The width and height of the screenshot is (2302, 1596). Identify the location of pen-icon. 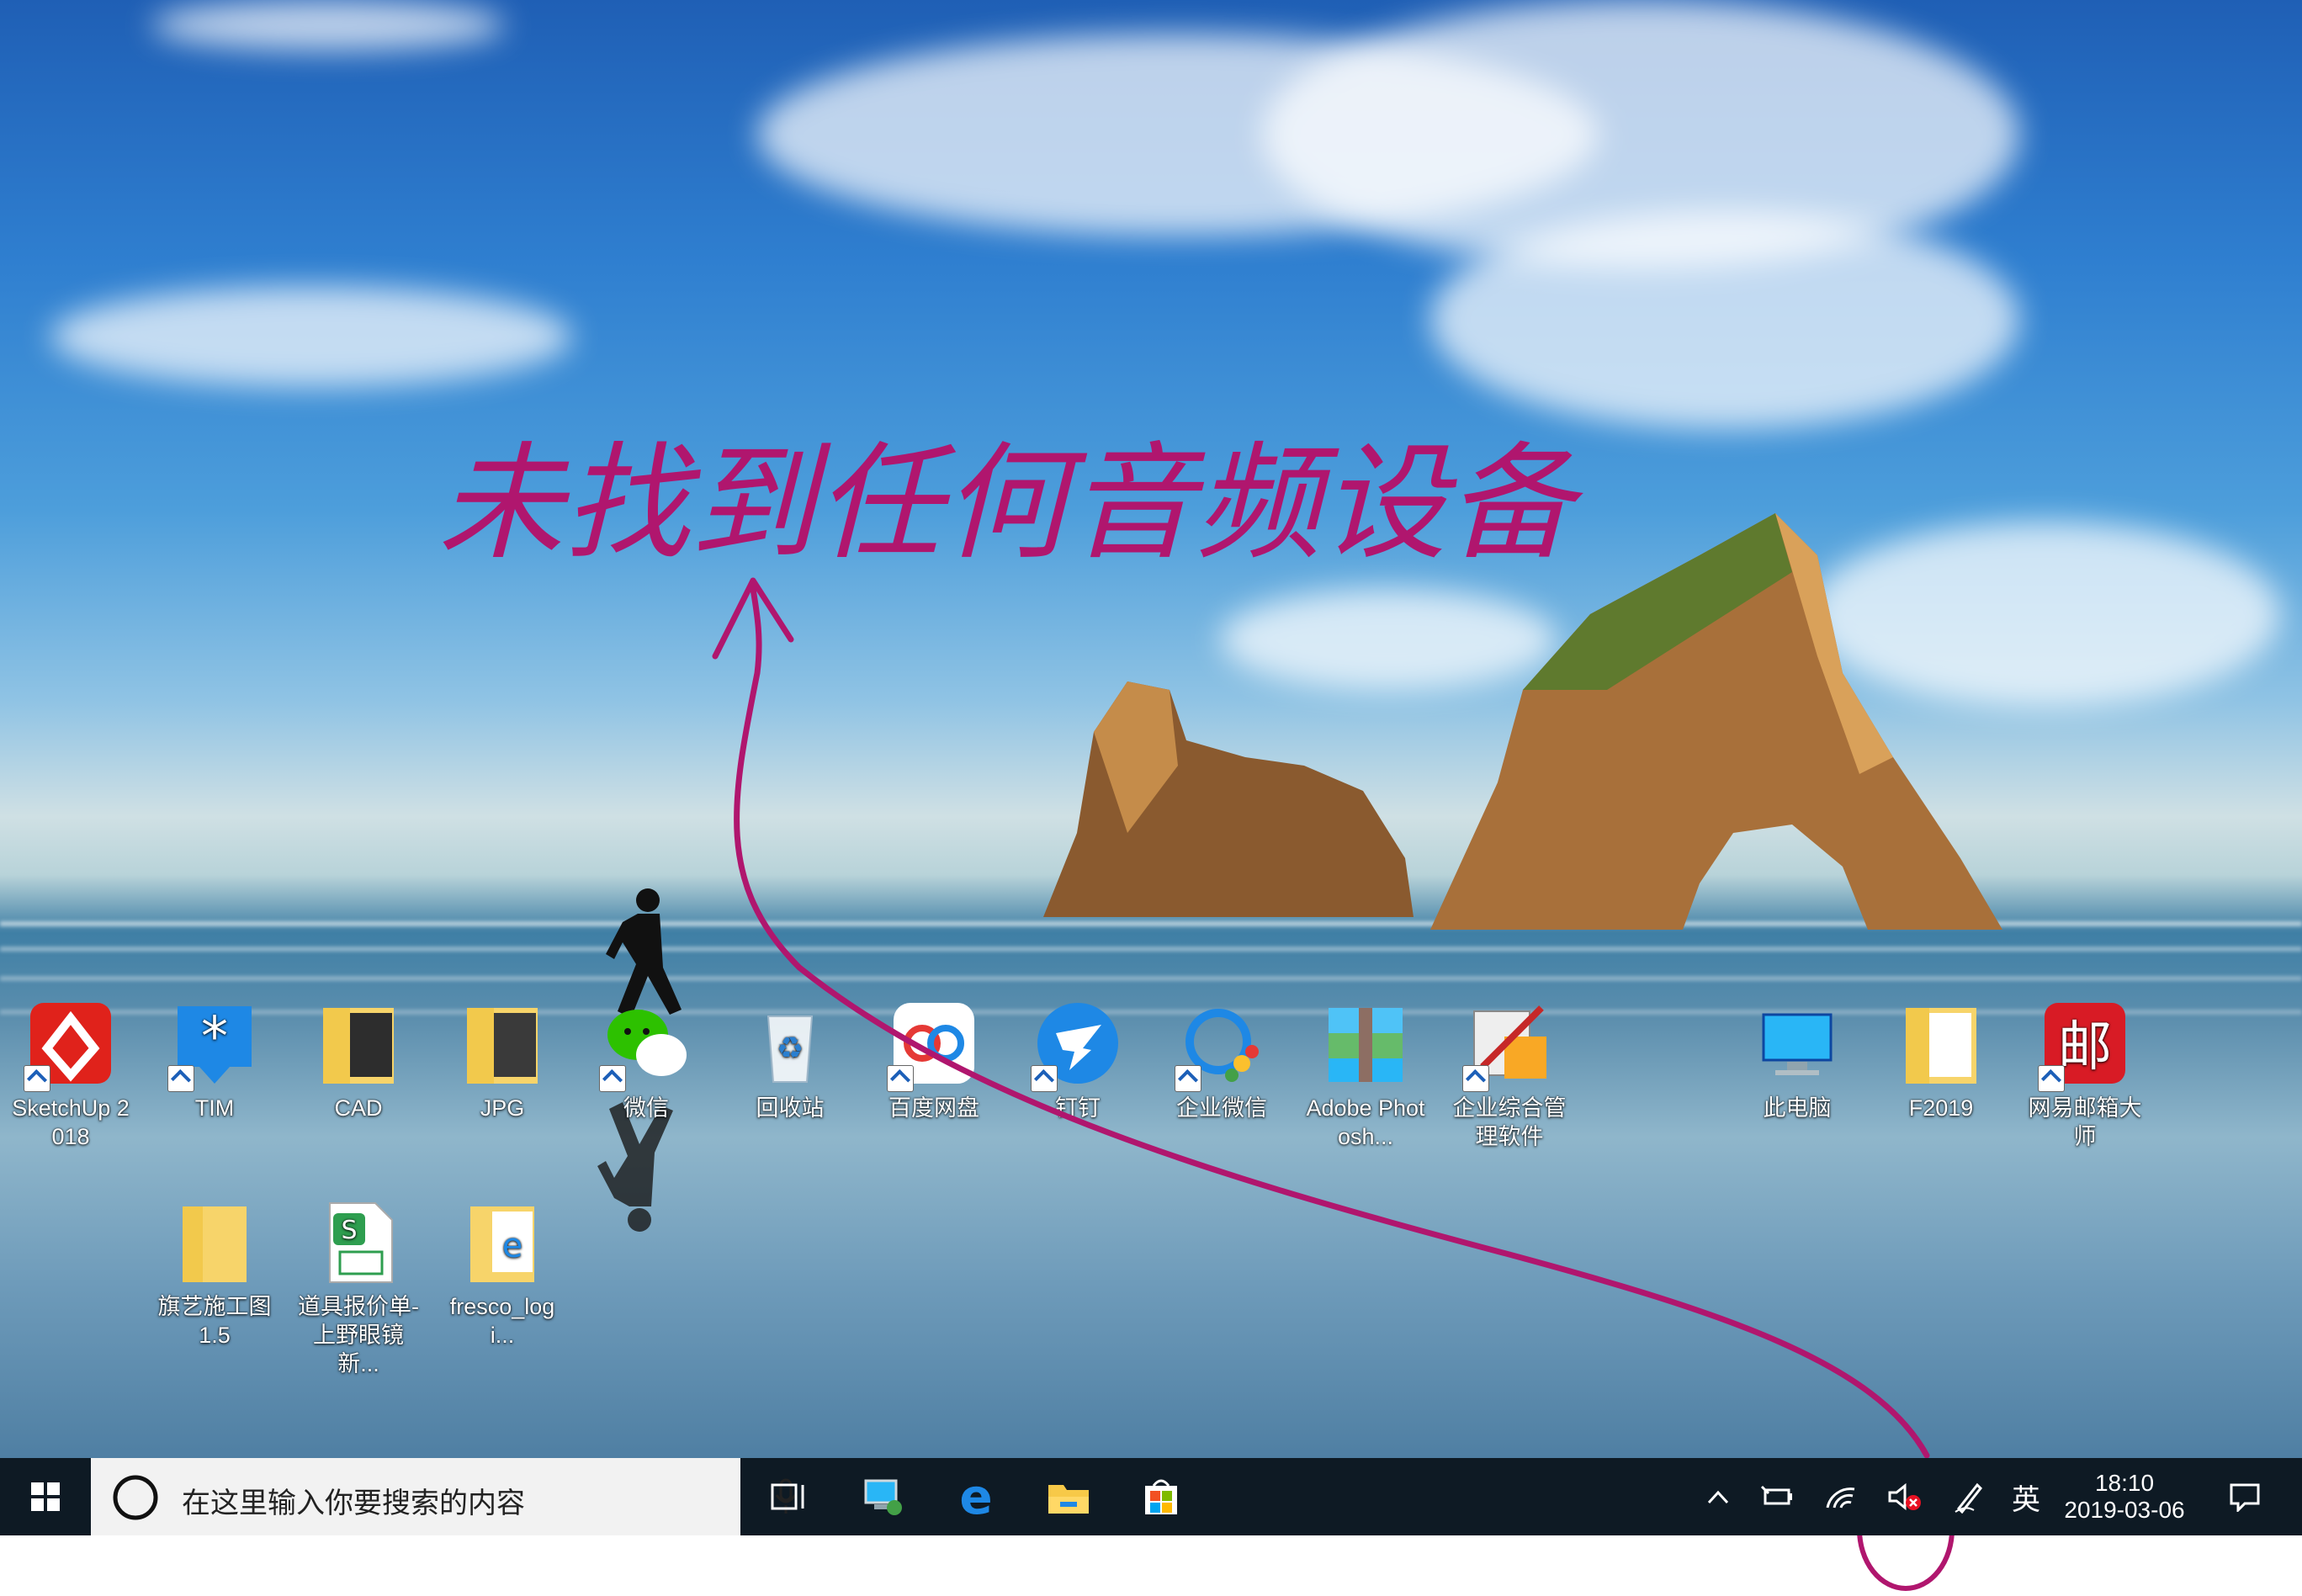
(1969, 1498).